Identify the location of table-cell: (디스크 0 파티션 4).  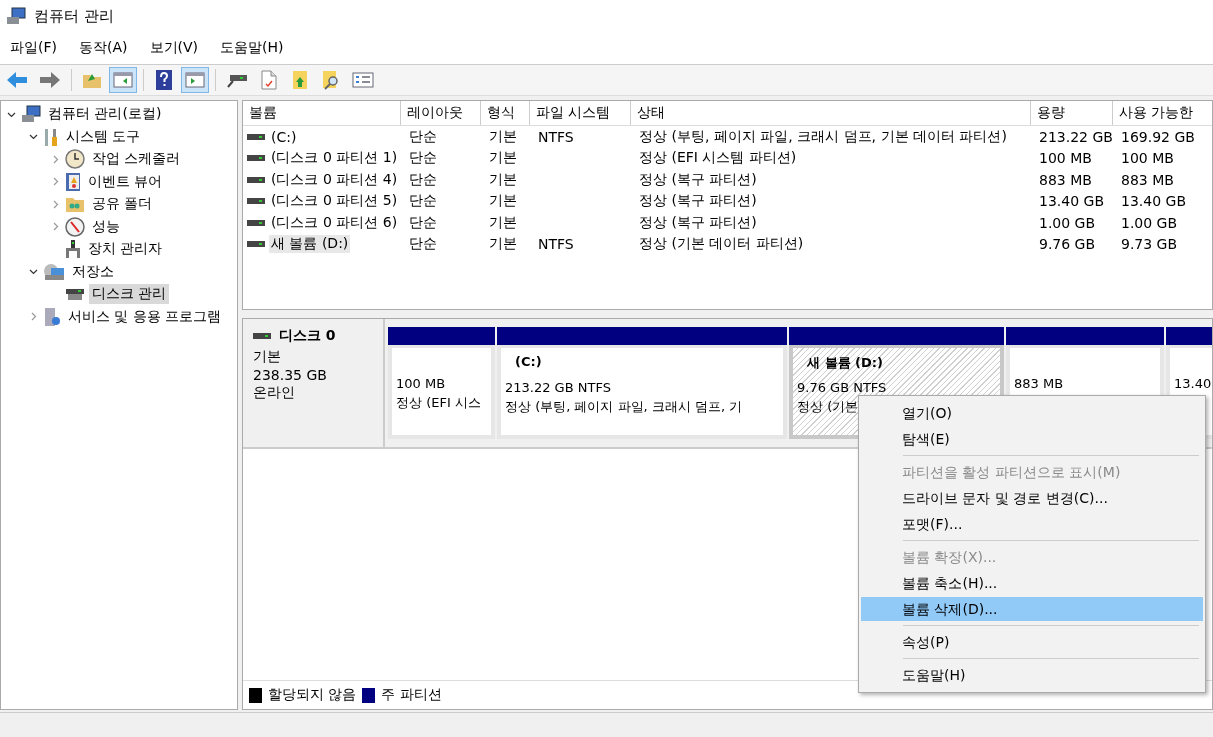
(334, 179).